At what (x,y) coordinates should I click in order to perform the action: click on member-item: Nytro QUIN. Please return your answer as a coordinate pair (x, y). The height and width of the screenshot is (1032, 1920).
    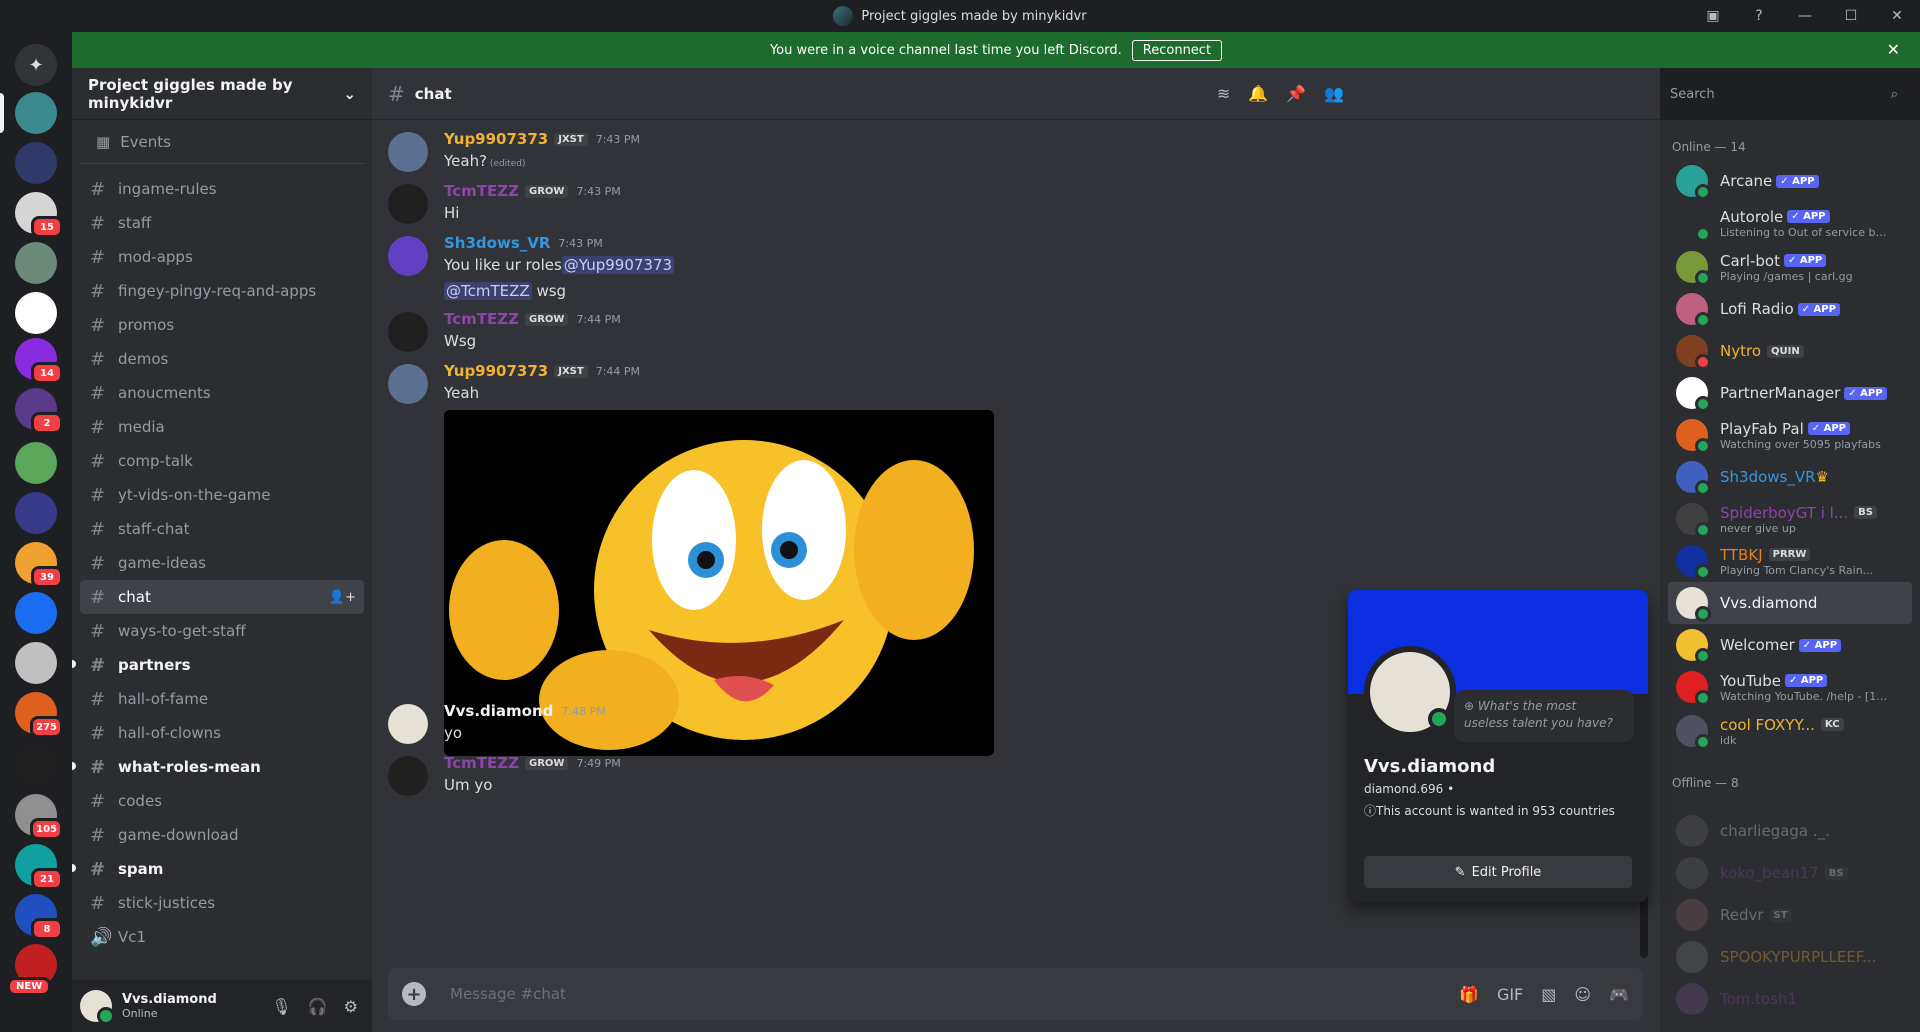
    Looking at the image, I should click on (1790, 351).